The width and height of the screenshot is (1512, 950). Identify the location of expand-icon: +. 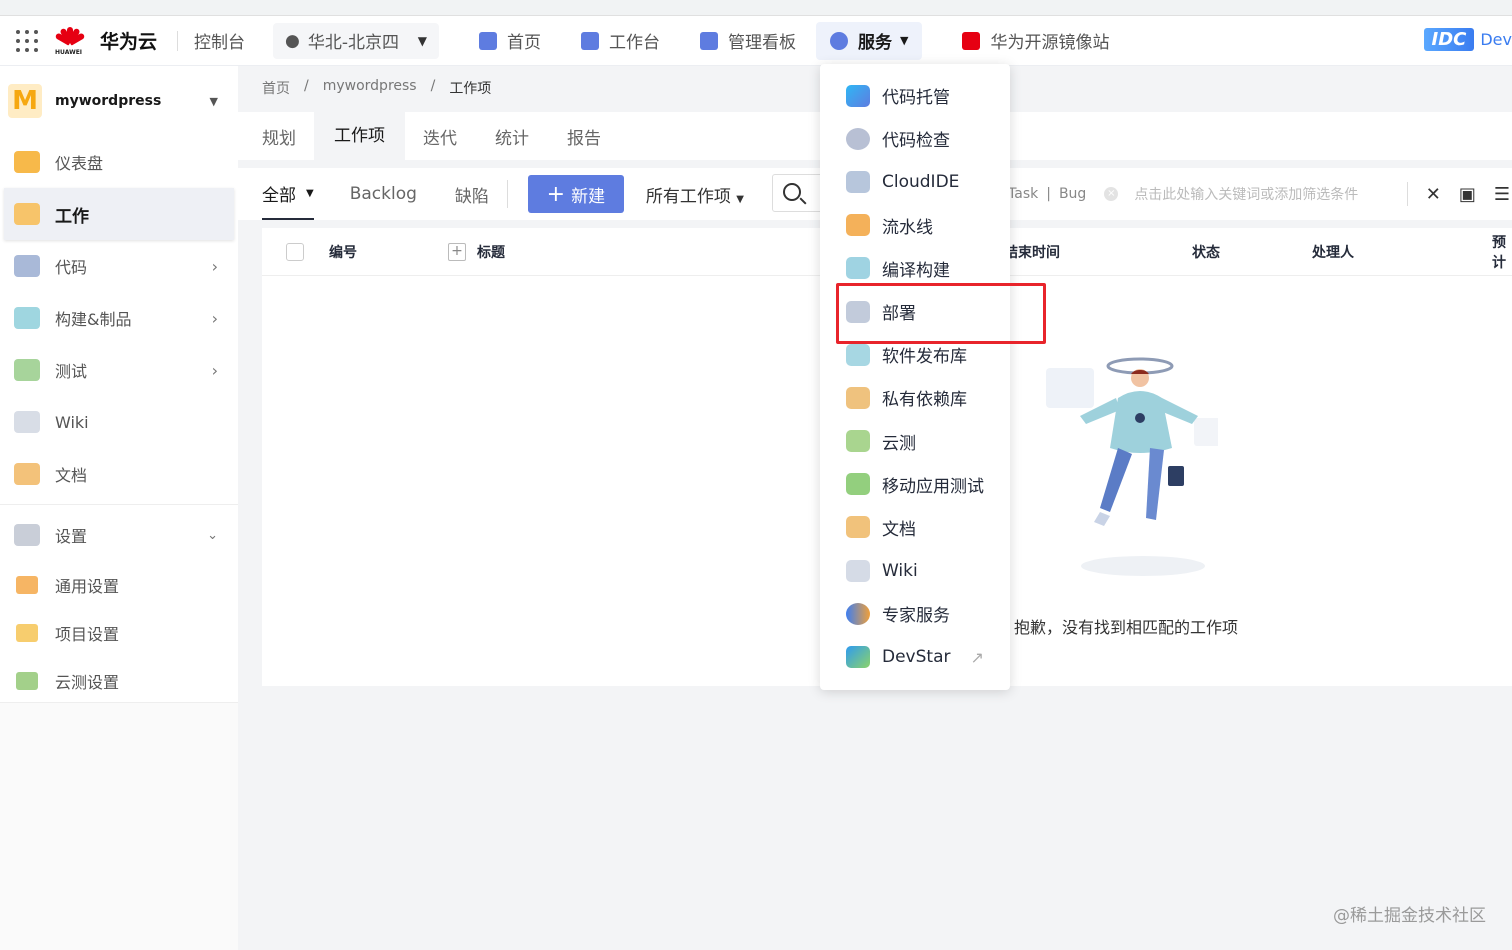
(457, 251).